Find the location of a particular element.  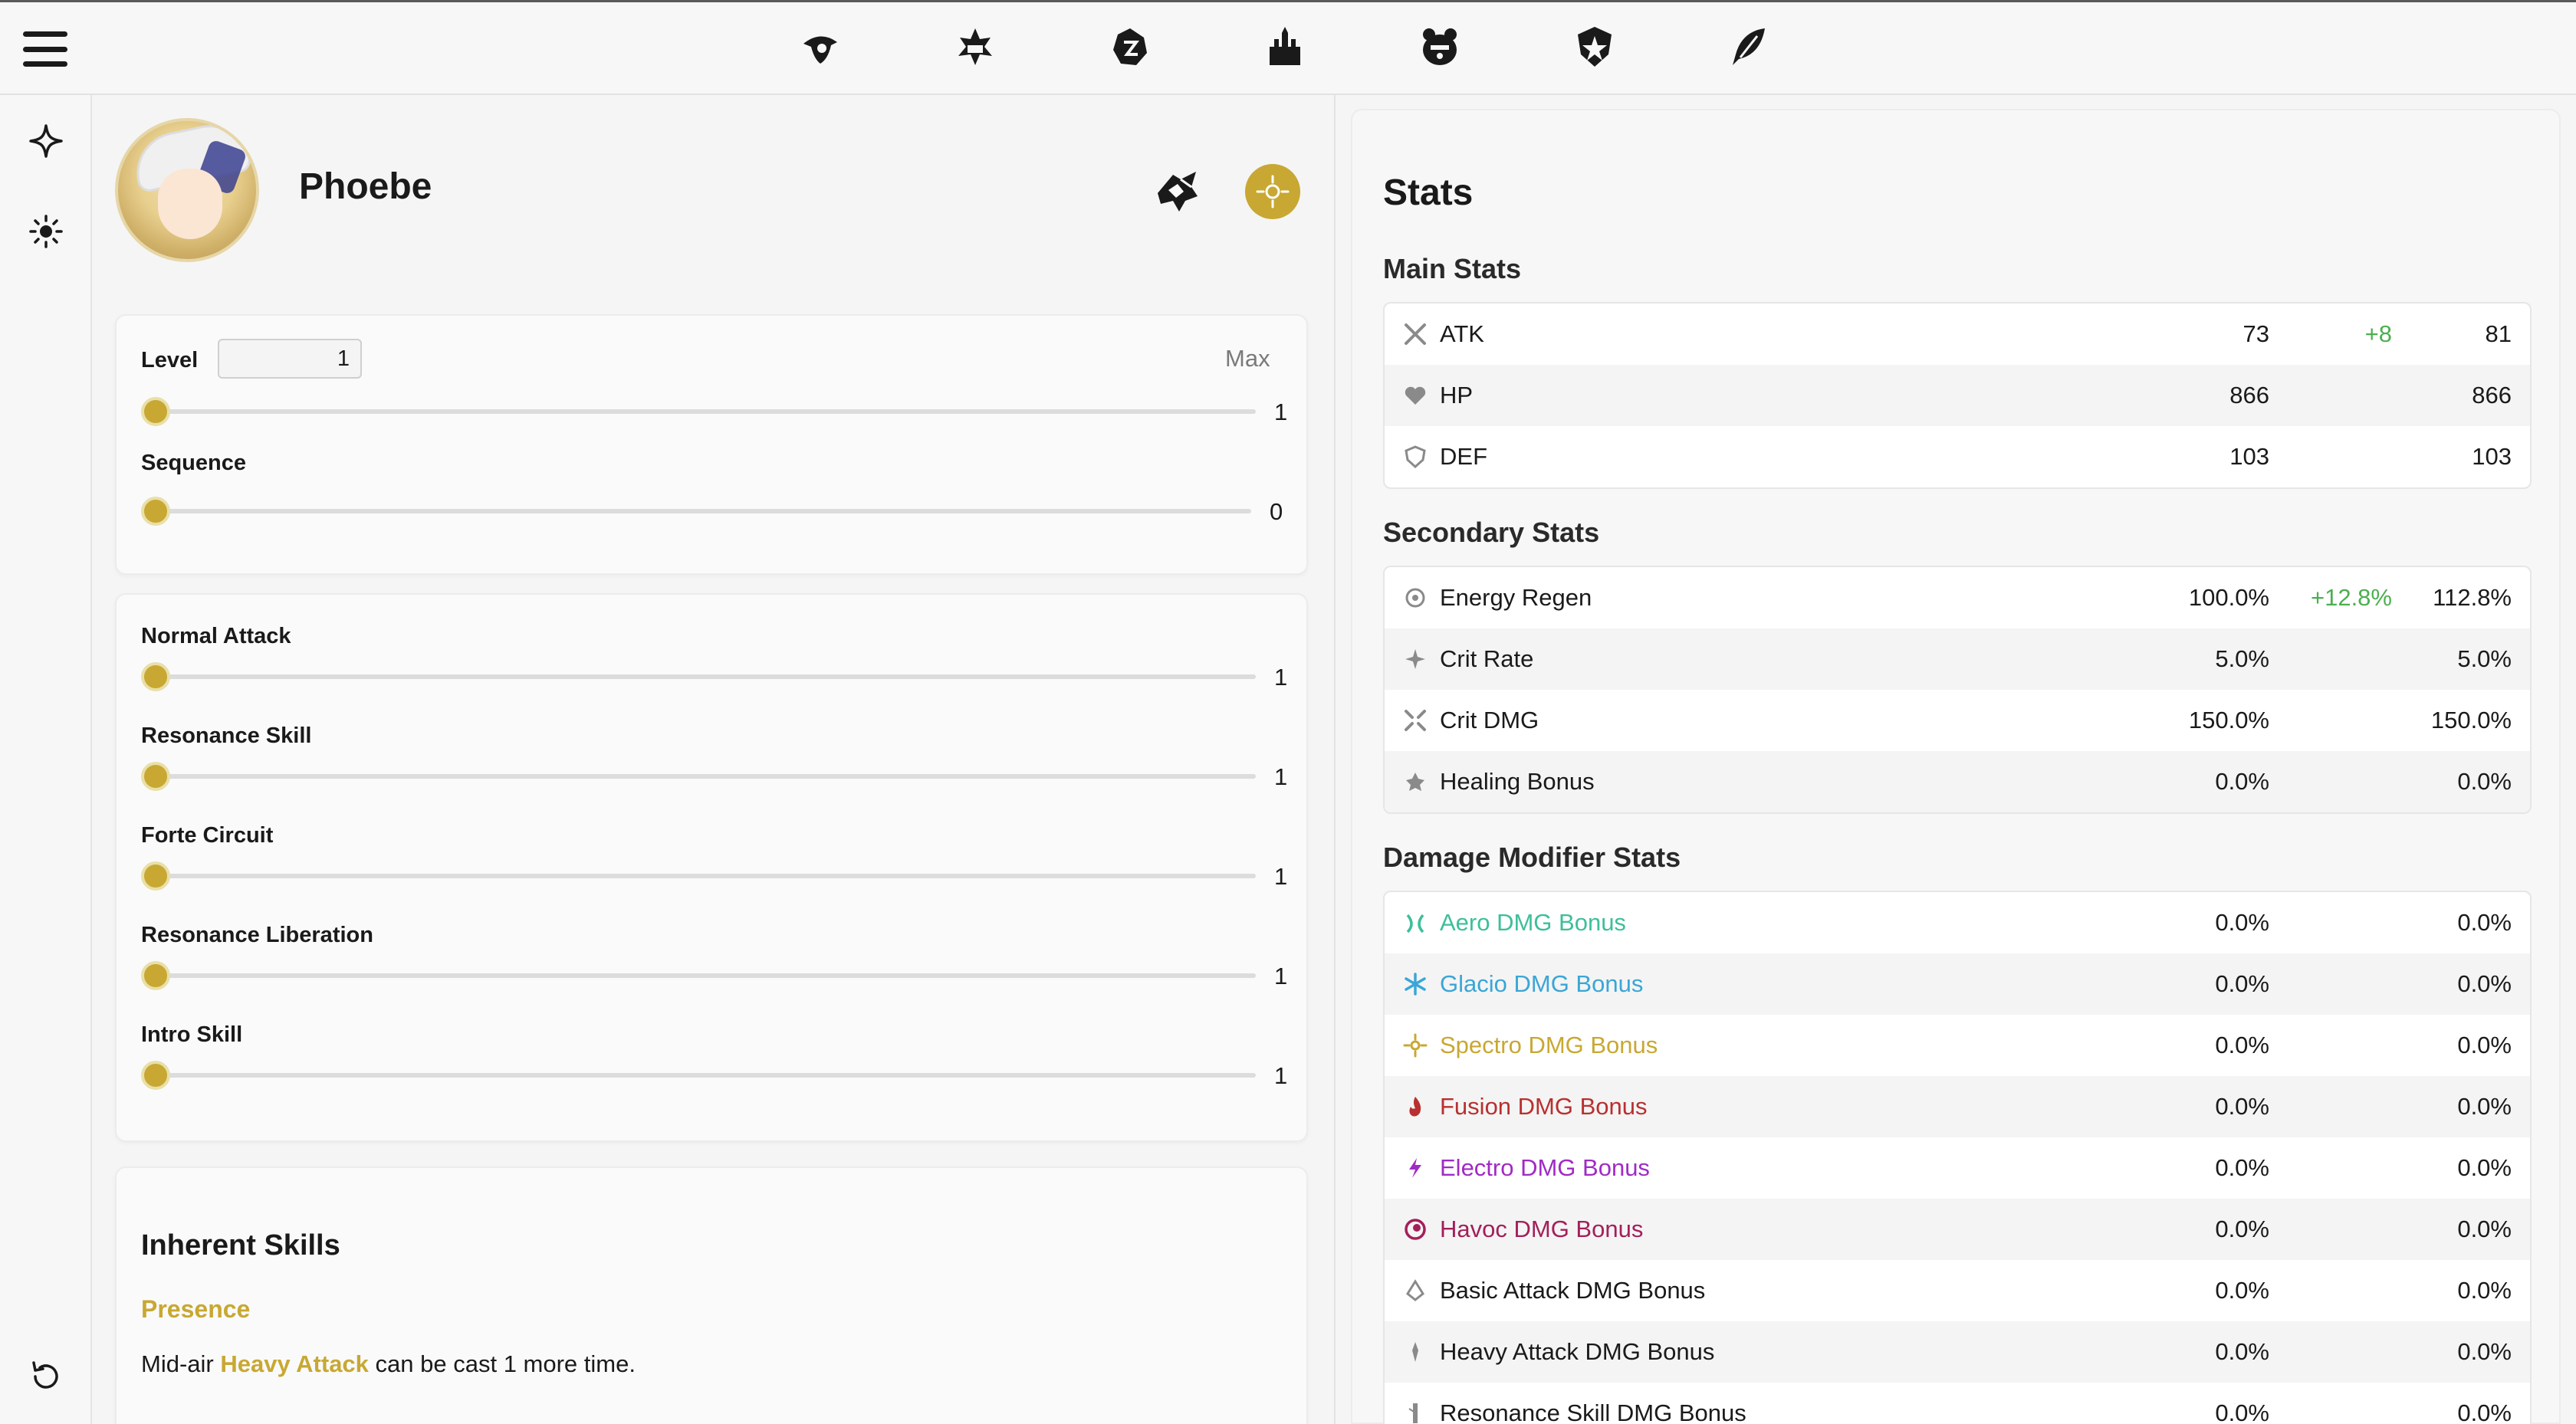

normal-attack-slider-thumb is located at coordinates (156, 676).